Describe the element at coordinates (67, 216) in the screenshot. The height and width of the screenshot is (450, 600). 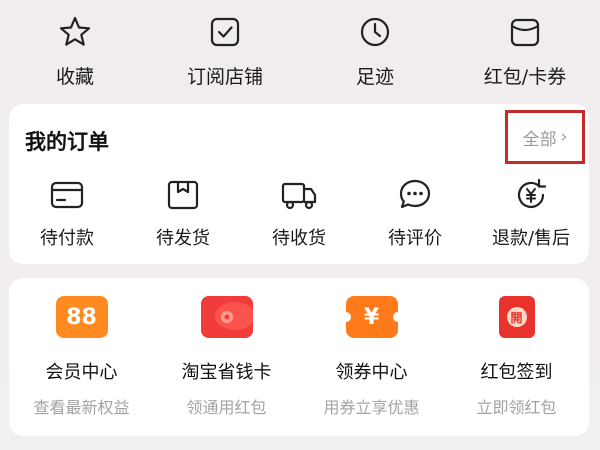
I see `order-pending-payment: 待付款` at that location.